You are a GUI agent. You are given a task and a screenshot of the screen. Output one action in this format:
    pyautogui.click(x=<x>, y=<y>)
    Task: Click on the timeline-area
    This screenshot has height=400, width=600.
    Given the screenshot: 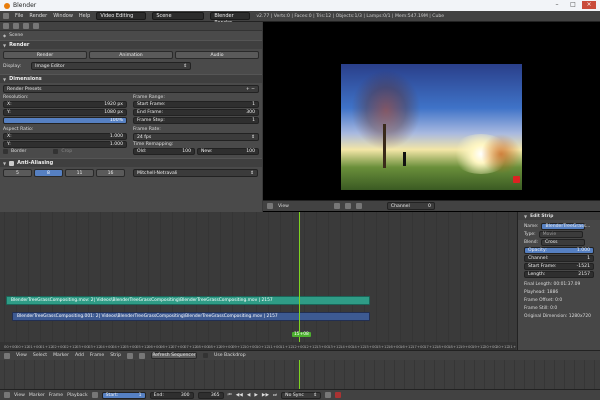 What is the action you would take?
    pyautogui.click(x=300, y=374)
    